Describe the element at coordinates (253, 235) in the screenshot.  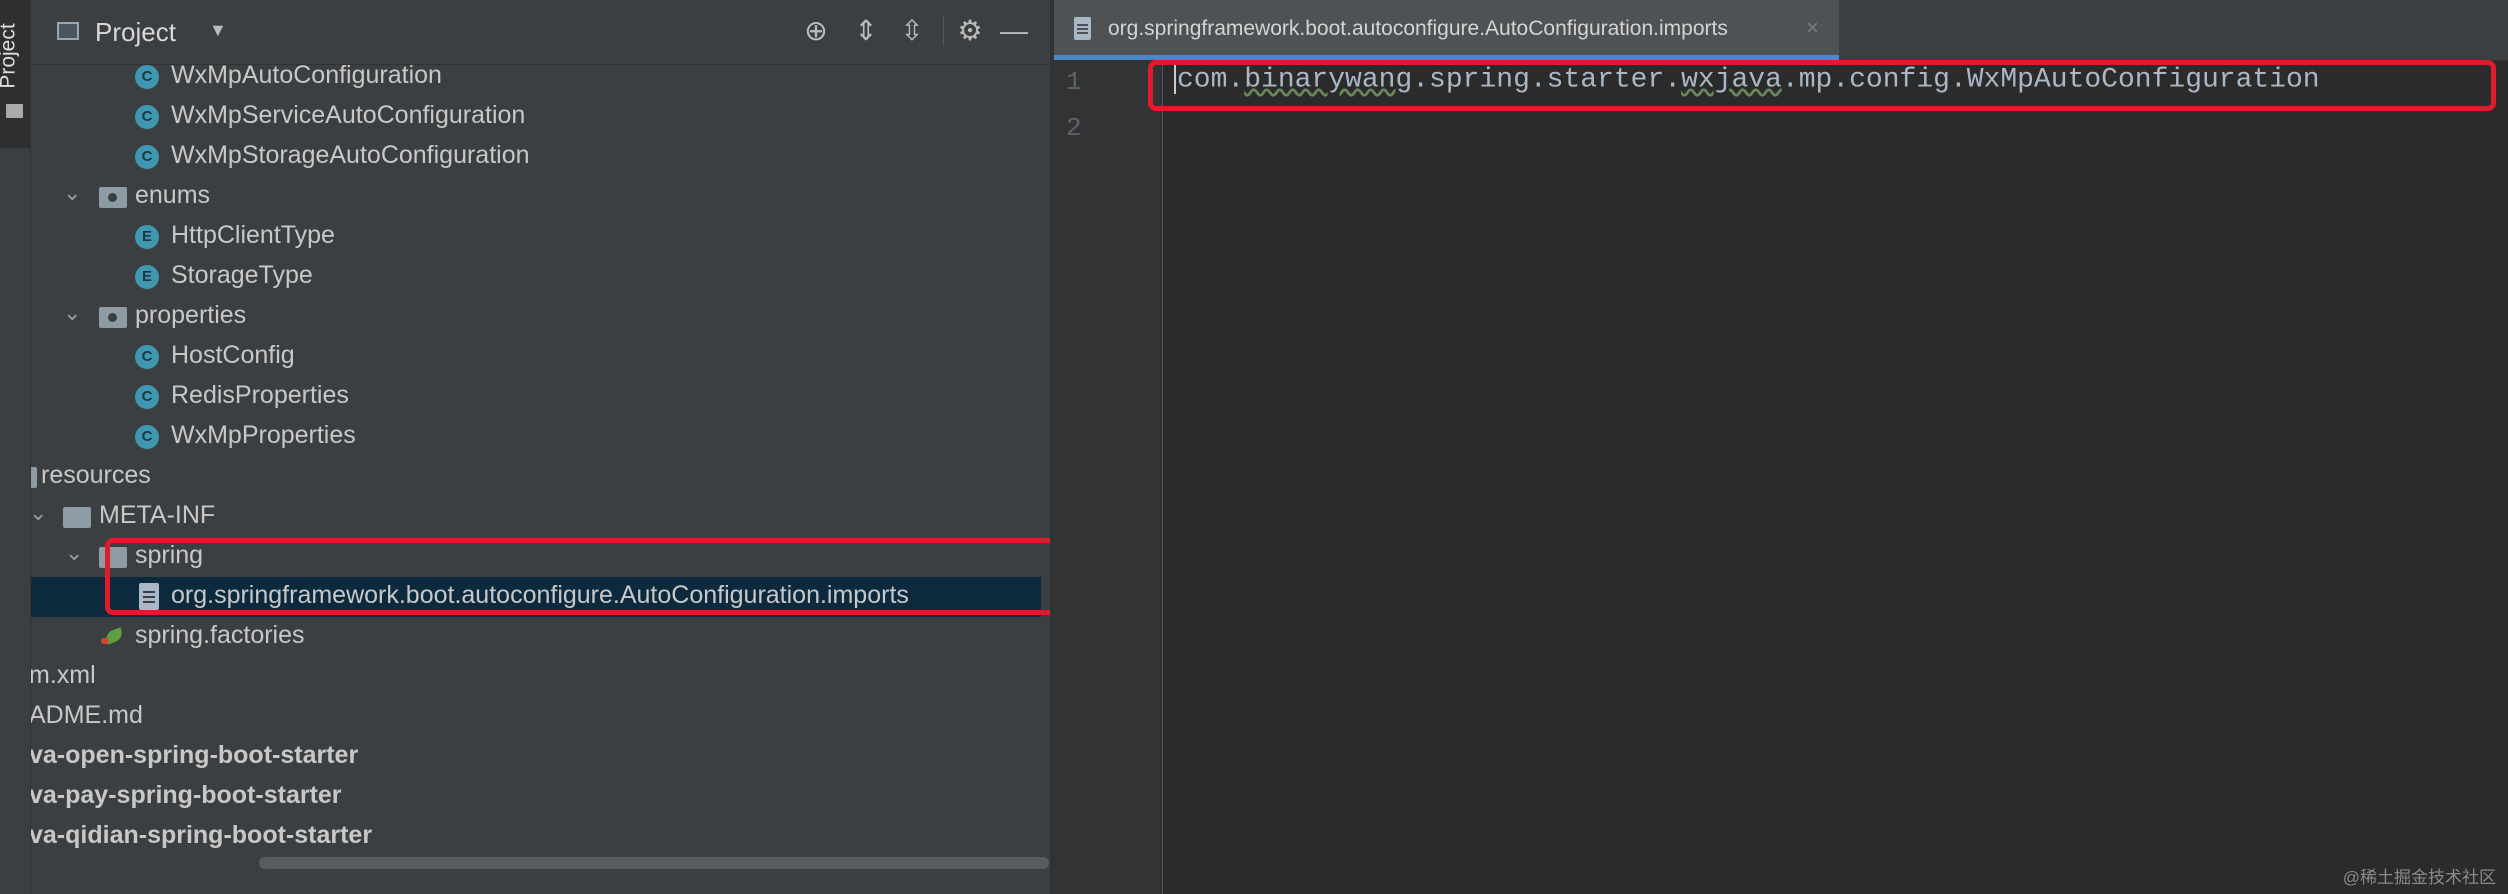
I see `tree-item-label: HttpClientType` at that location.